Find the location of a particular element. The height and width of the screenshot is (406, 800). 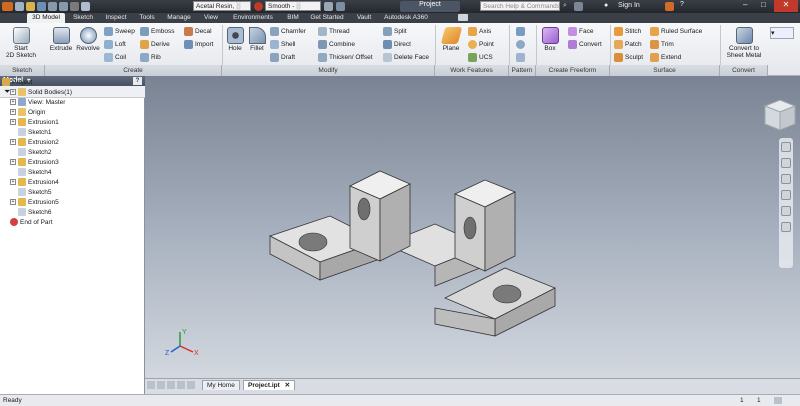

new-icon is located at coordinates (19, 6).